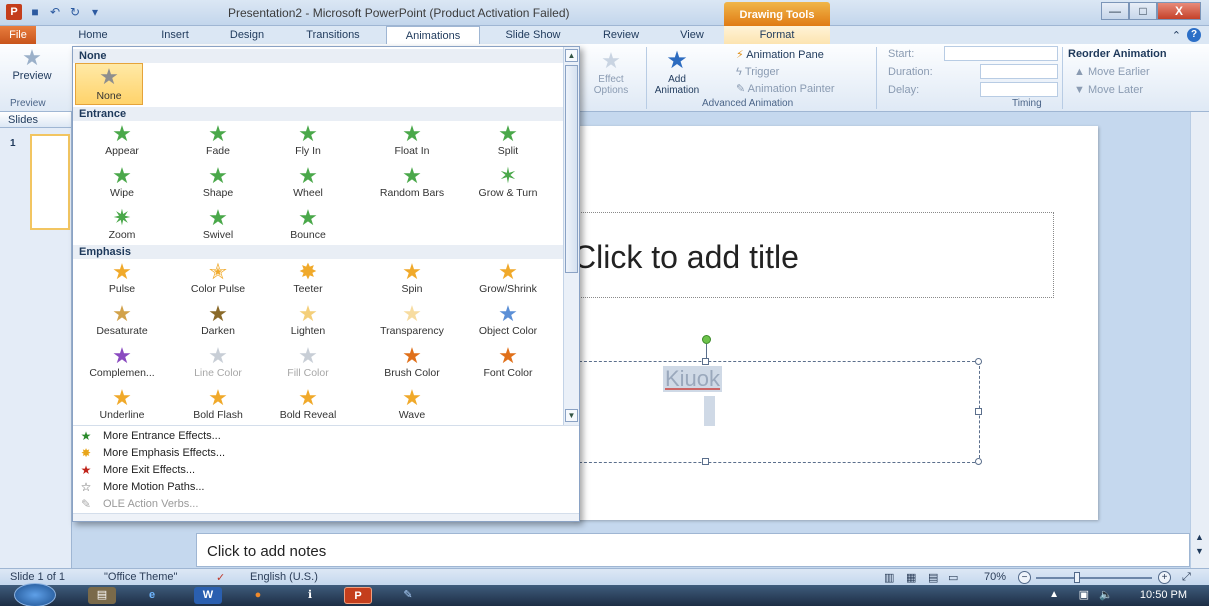 The width and height of the screenshot is (1209, 606). What do you see at coordinates (706, 339) in the screenshot?
I see `rotation-handle` at bounding box center [706, 339].